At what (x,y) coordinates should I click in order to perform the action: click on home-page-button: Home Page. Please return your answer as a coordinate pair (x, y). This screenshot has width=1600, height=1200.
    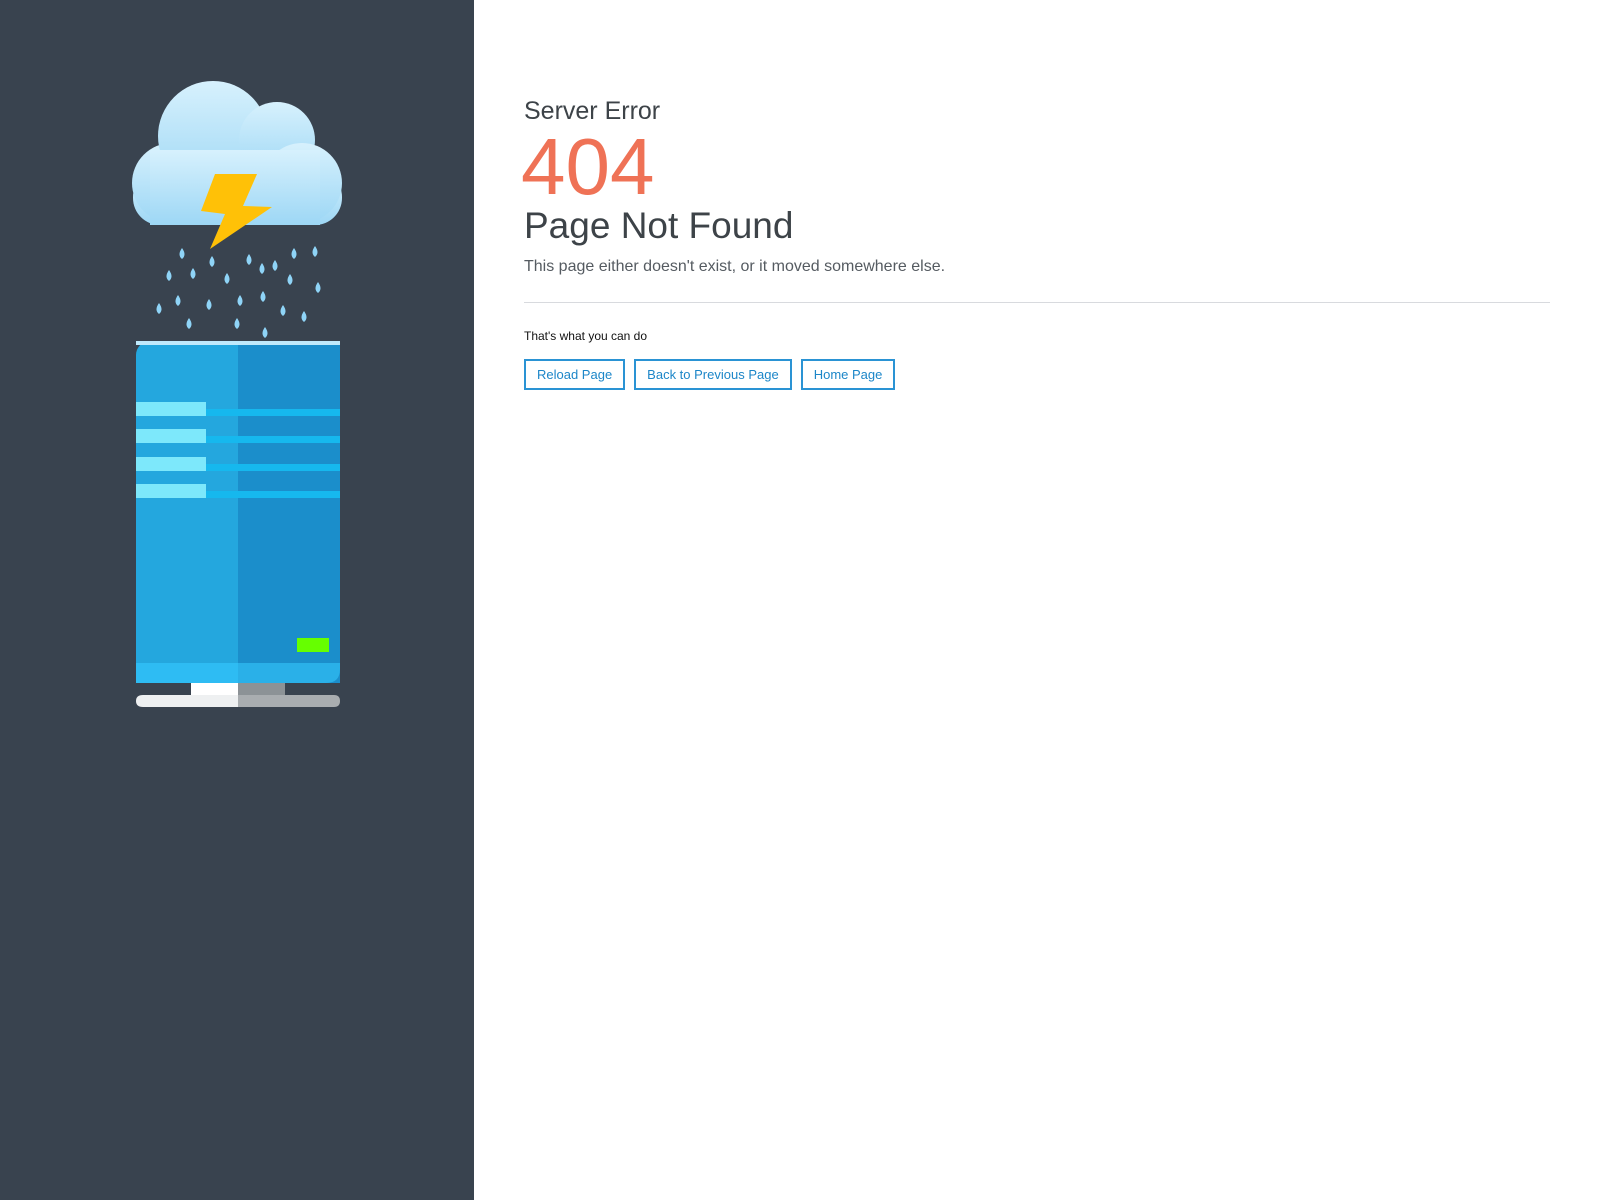
    Looking at the image, I should click on (848, 374).